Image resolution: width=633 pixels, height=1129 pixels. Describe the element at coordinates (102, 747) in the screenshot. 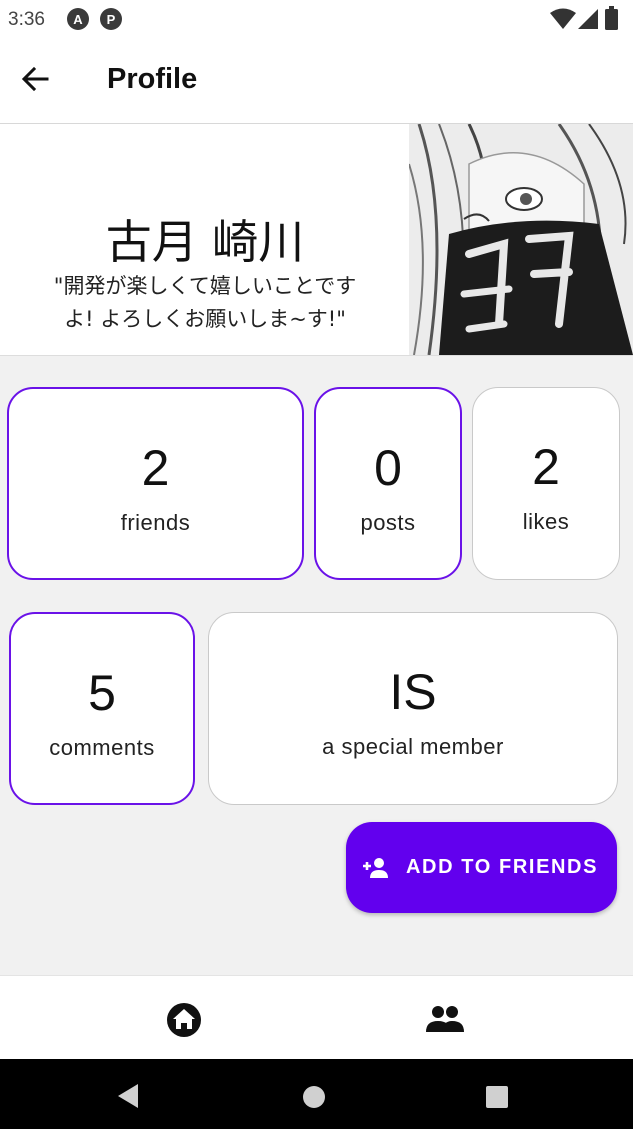

I see `stat-label: comments` at that location.